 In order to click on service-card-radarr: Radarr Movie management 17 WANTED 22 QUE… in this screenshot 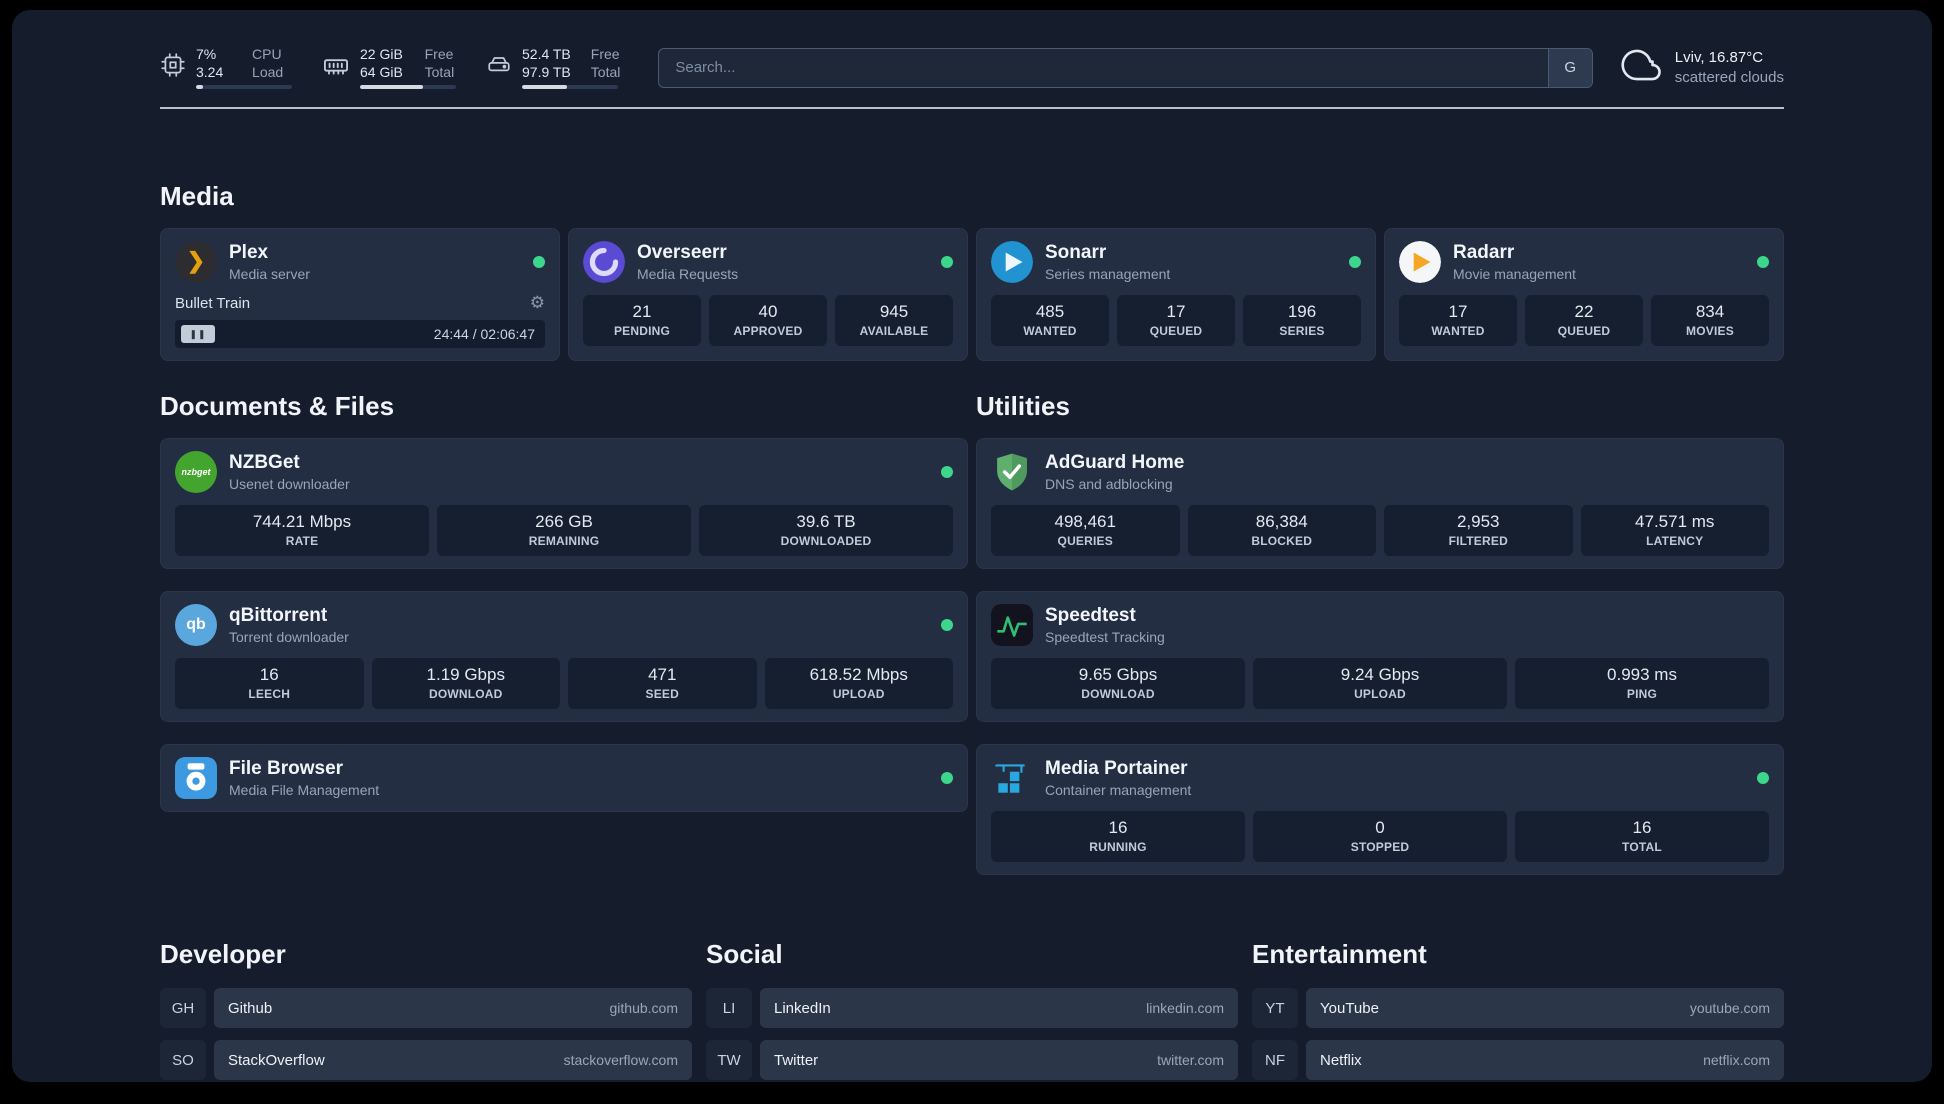, I will do `click(1584, 294)`.